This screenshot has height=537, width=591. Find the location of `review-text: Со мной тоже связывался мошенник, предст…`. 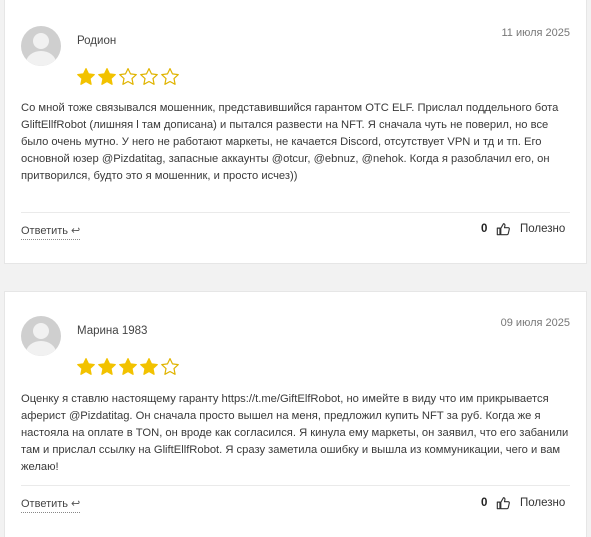

review-text: Со мной тоже связывался мошенник, предст… is located at coordinates (290, 142).